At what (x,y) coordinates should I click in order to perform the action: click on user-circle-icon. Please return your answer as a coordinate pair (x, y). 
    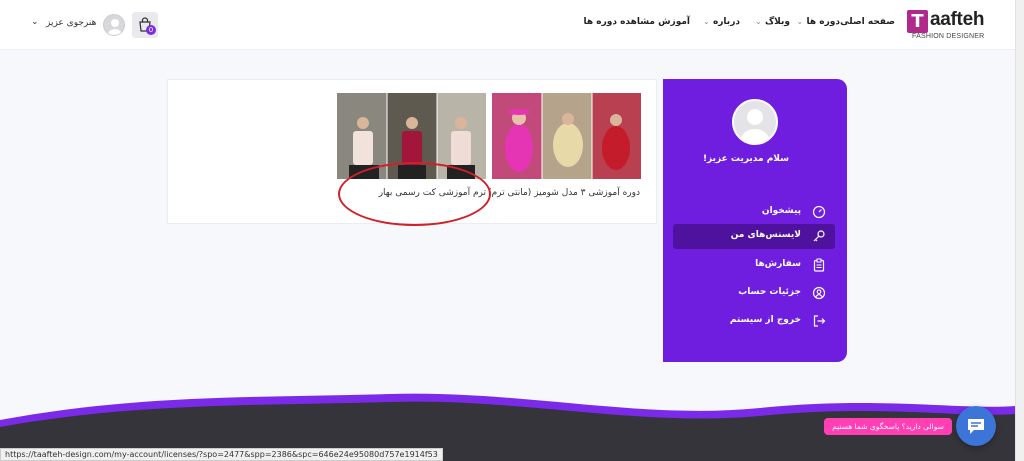
    Looking at the image, I should click on (819, 293).